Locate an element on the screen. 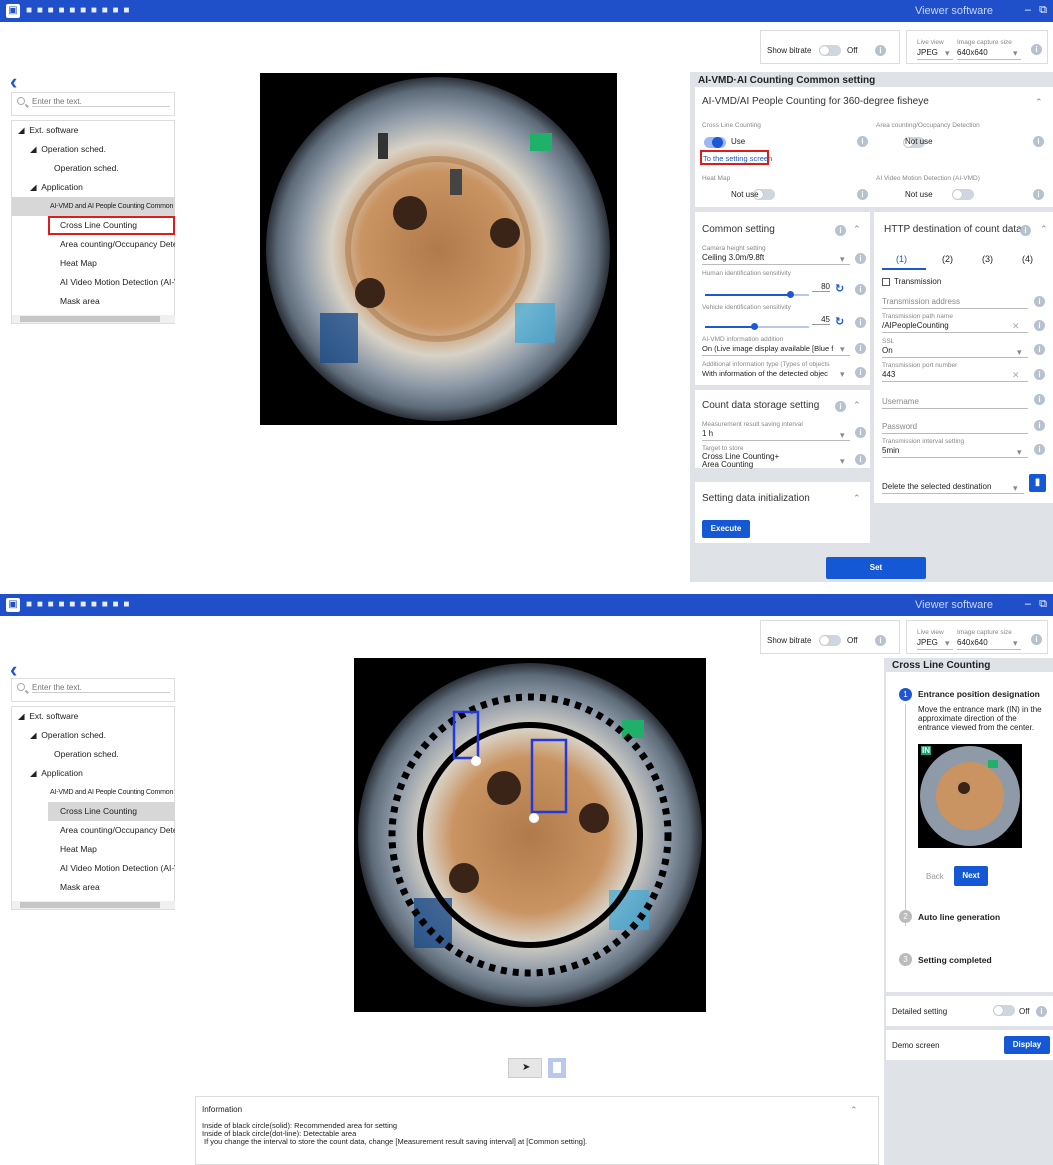  vehicle-sensitivity-slider is located at coordinates (730, 327).